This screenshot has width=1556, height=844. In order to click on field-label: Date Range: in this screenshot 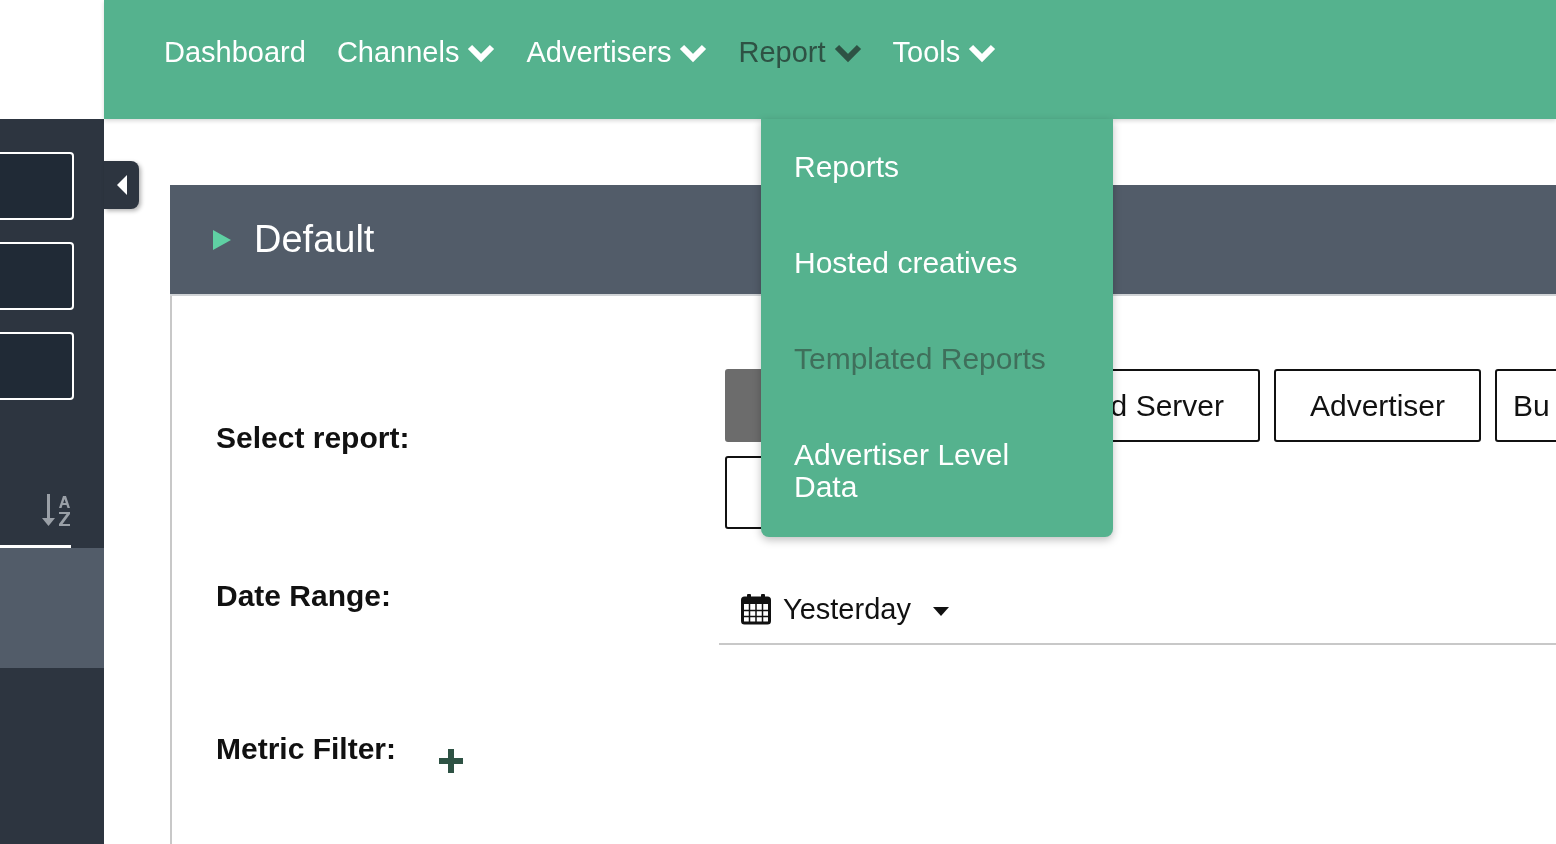, I will do `click(304, 596)`.